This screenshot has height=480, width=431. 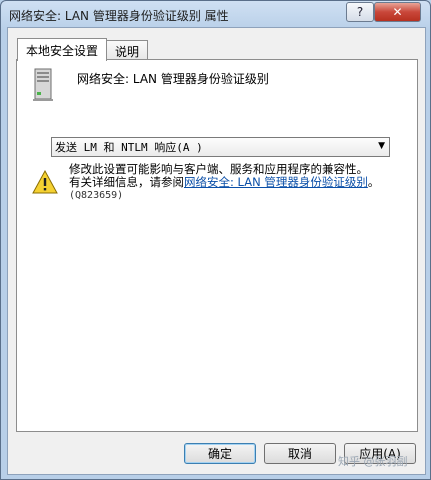 What do you see at coordinates (45, 182) in the screenshot?
I see `warning-icon` at bounding box center [45, 182].